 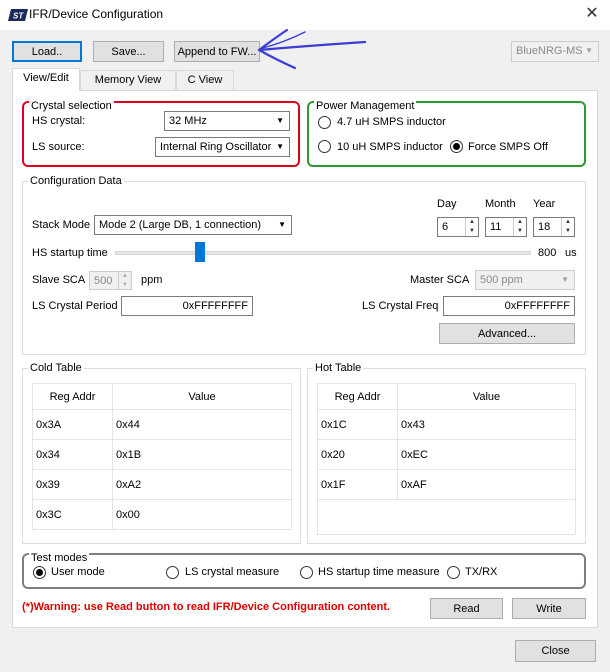 What do you see at coordinates (56, 368) in the screenshot?
I see `cold-table-title: Cold Table` at bounding box center [56, 368].